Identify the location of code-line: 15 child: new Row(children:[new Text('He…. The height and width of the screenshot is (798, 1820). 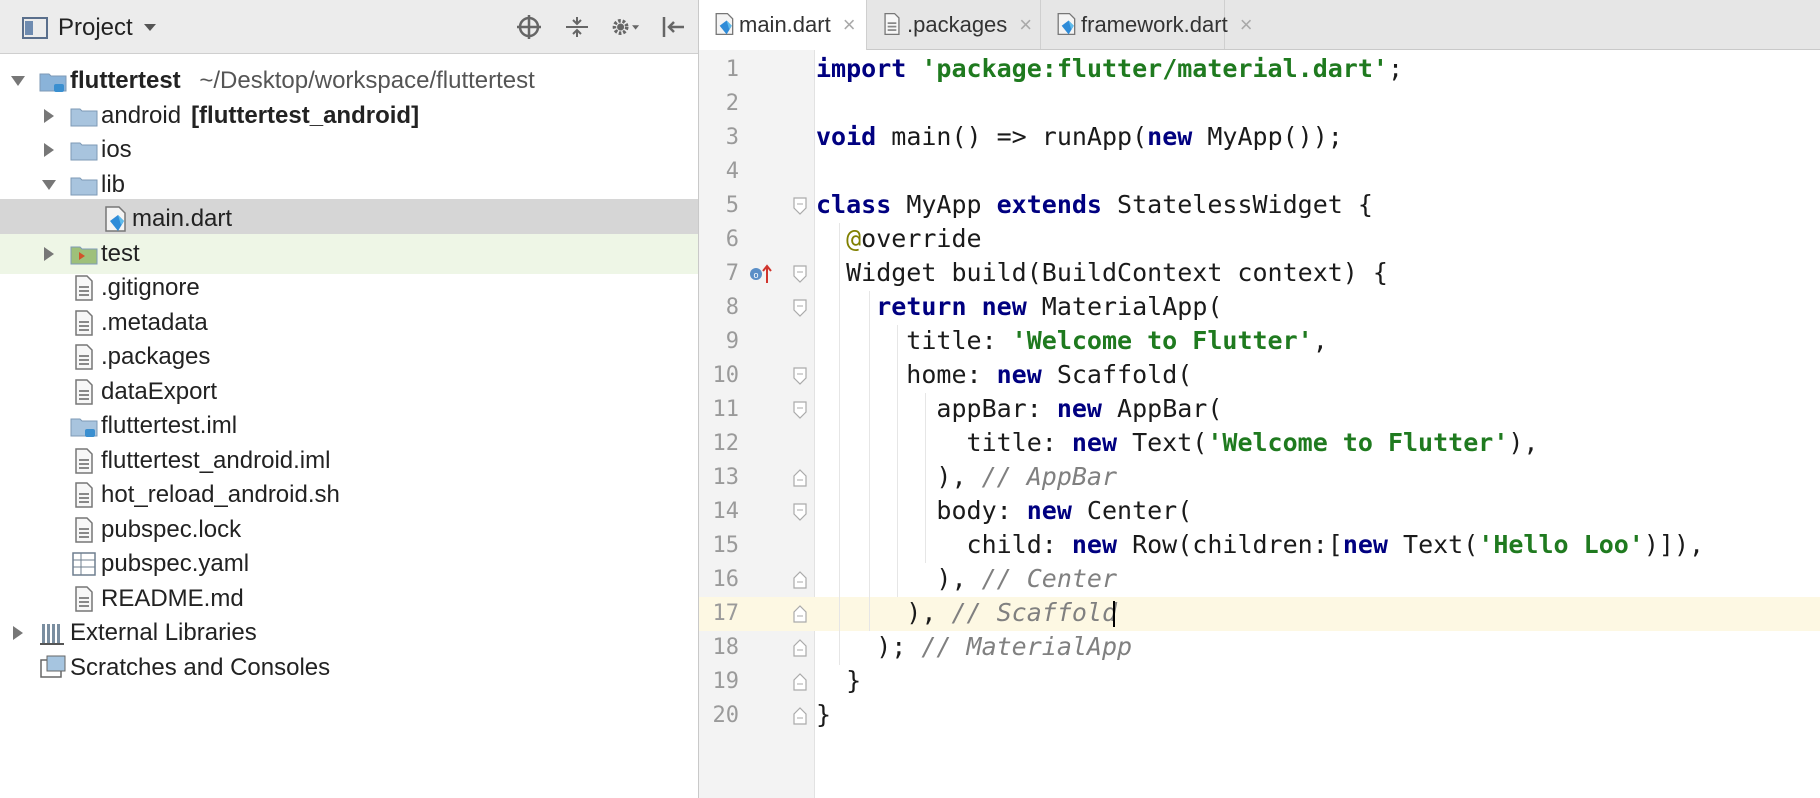
(1259, 546).